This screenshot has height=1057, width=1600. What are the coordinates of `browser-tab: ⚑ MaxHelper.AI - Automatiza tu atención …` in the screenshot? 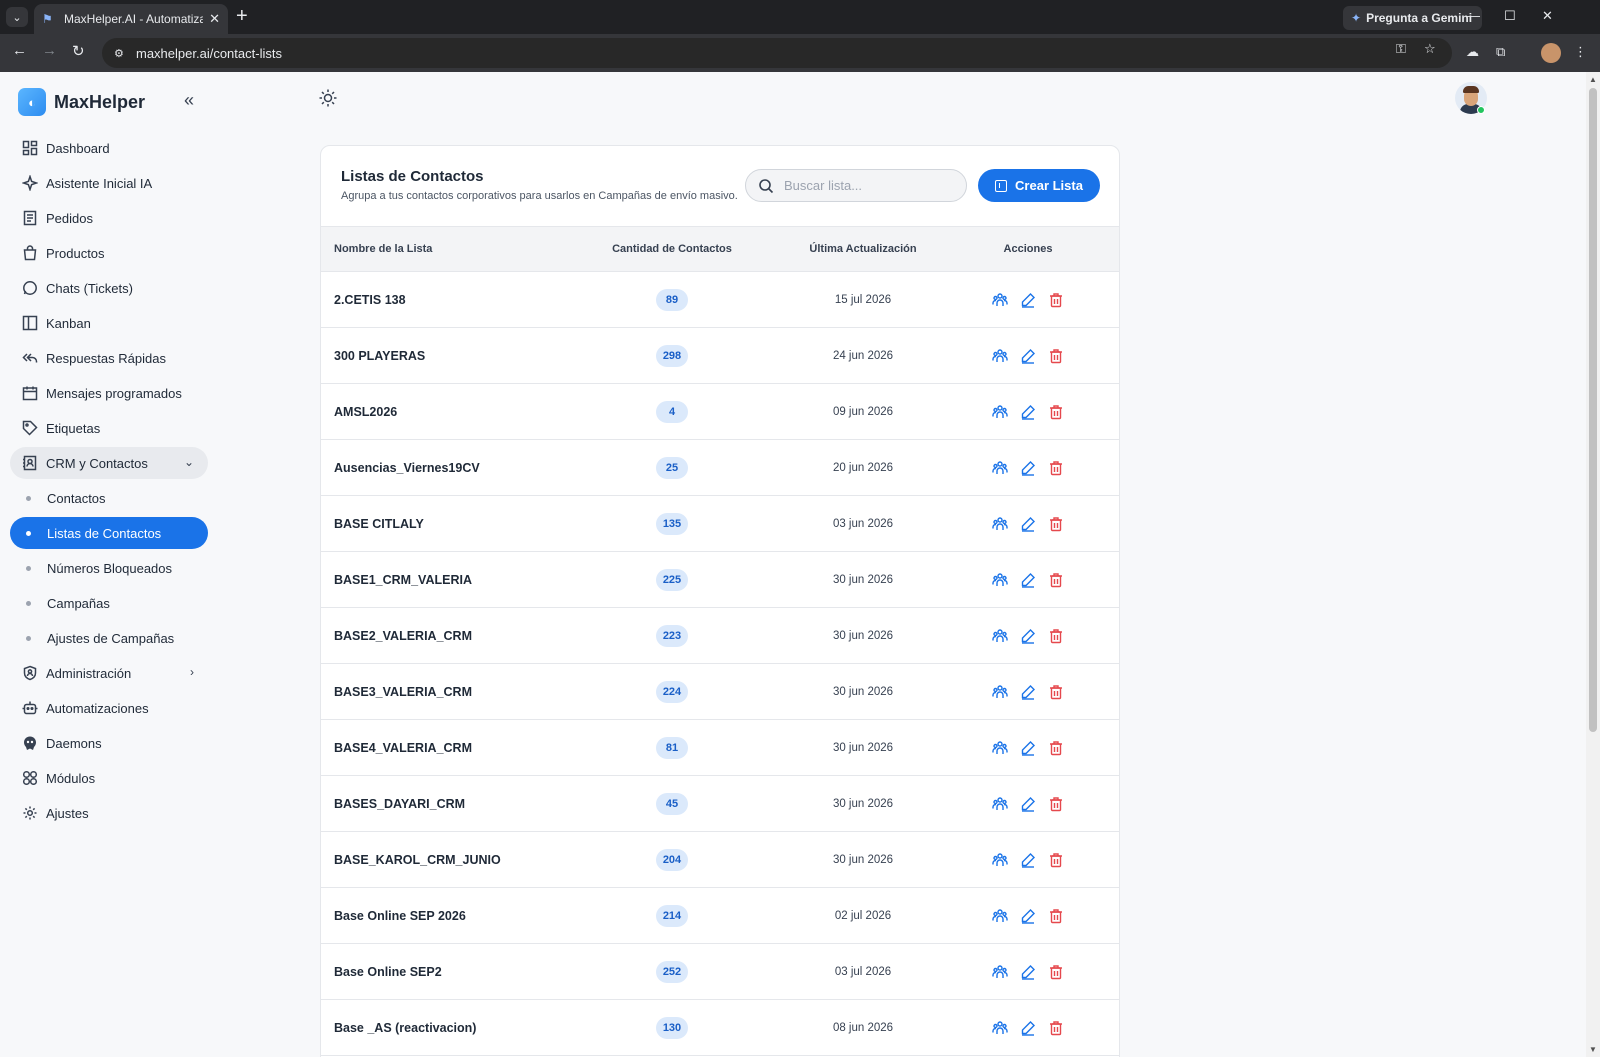 It's located at (131, 19).